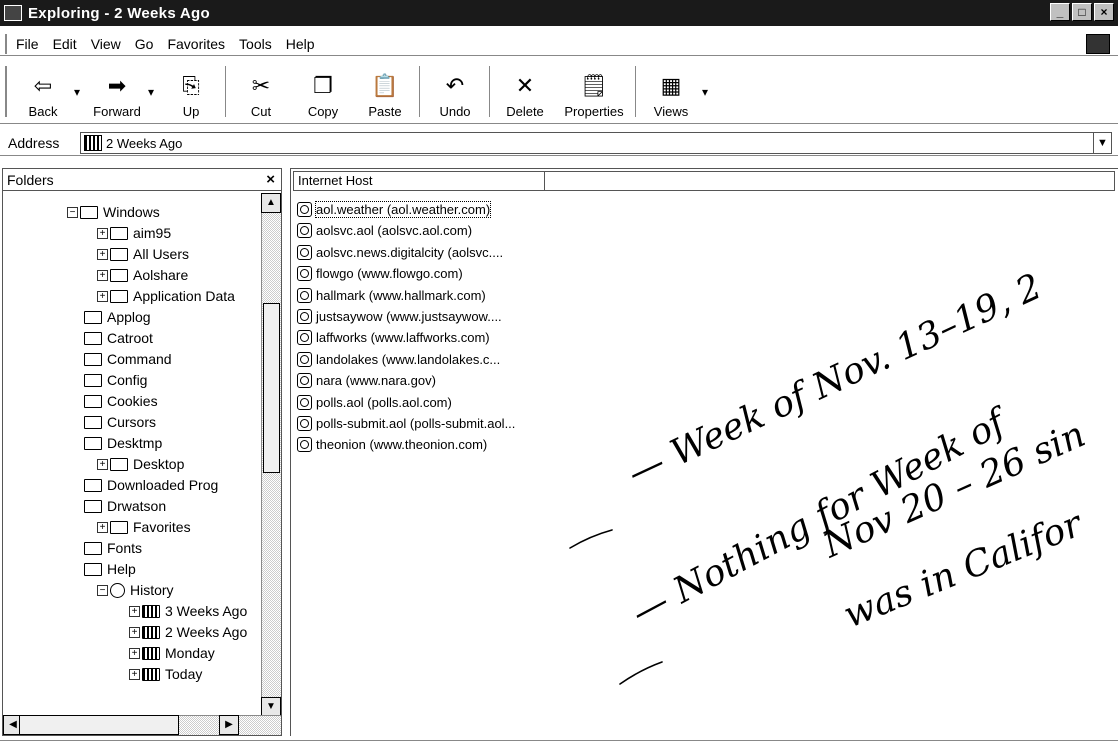  I want to click on folders-vertical-scrollbar: ▲ ▼, so click(271, 455).